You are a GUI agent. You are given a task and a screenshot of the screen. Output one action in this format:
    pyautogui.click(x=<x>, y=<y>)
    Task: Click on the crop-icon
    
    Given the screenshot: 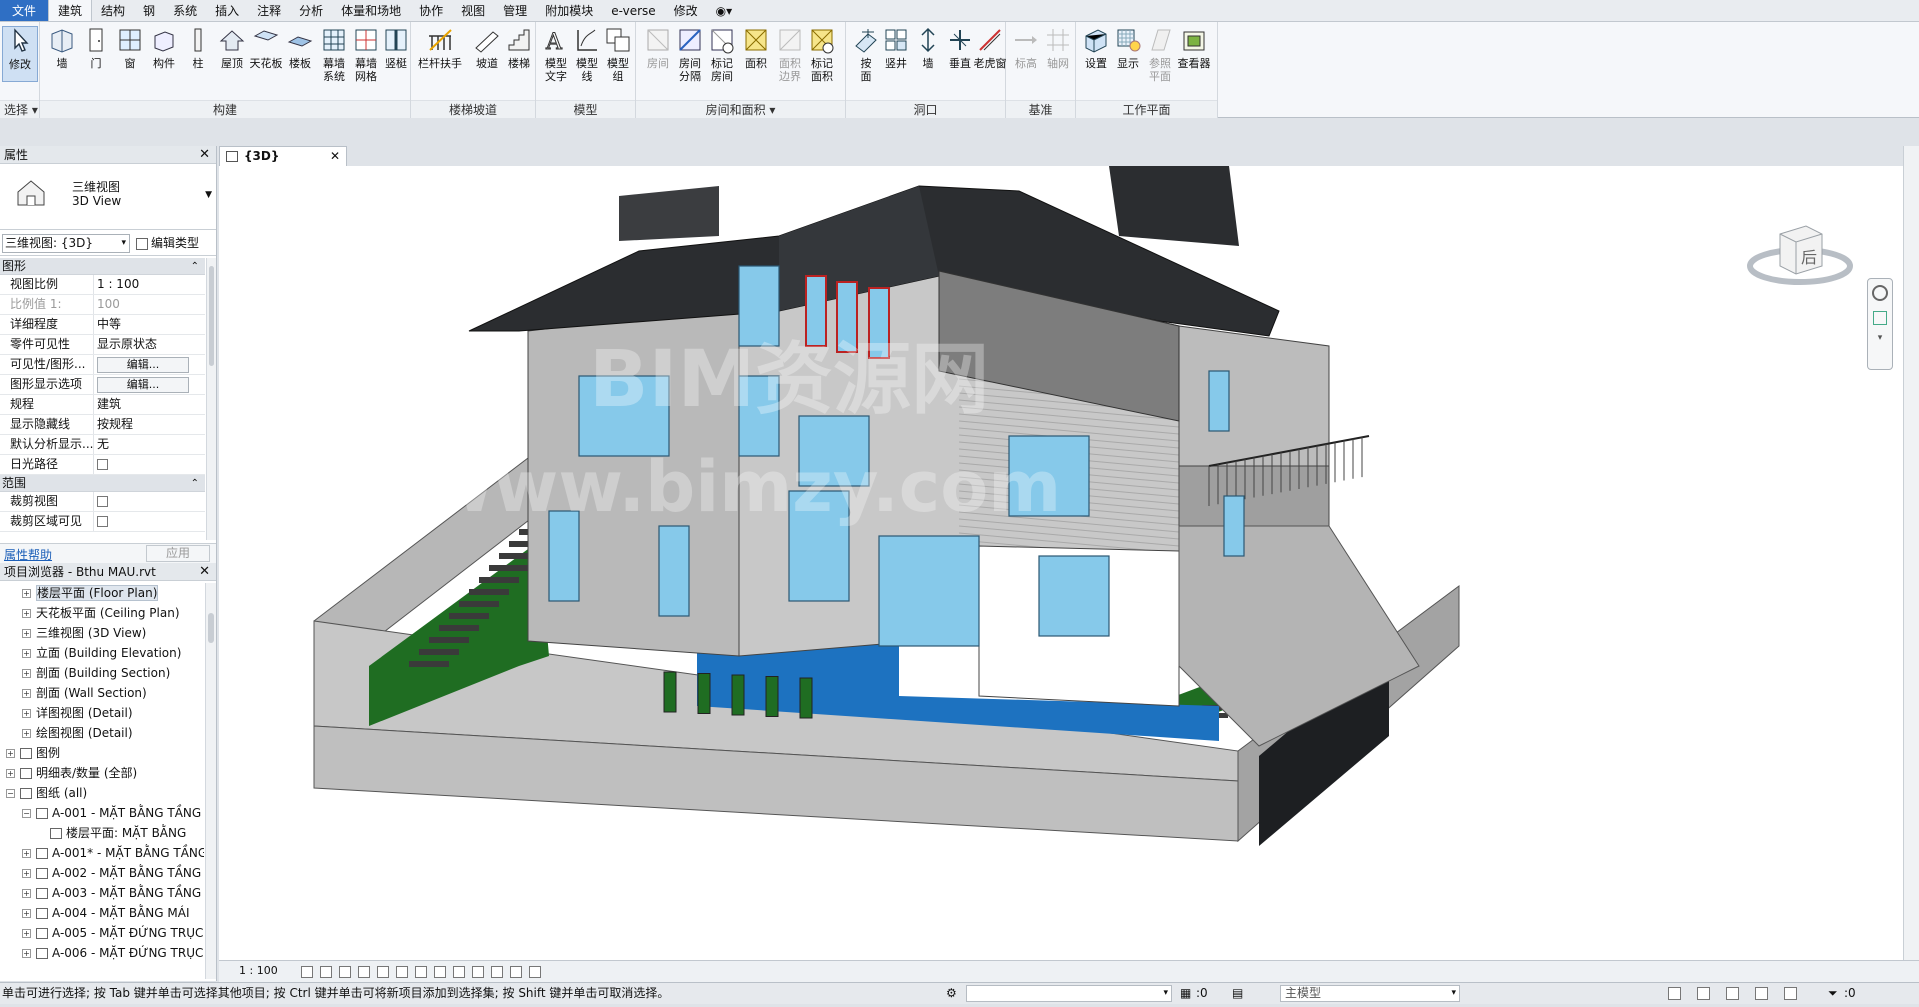 What is the action you would take?
    pyautogui.click(x=383, y=972)
    